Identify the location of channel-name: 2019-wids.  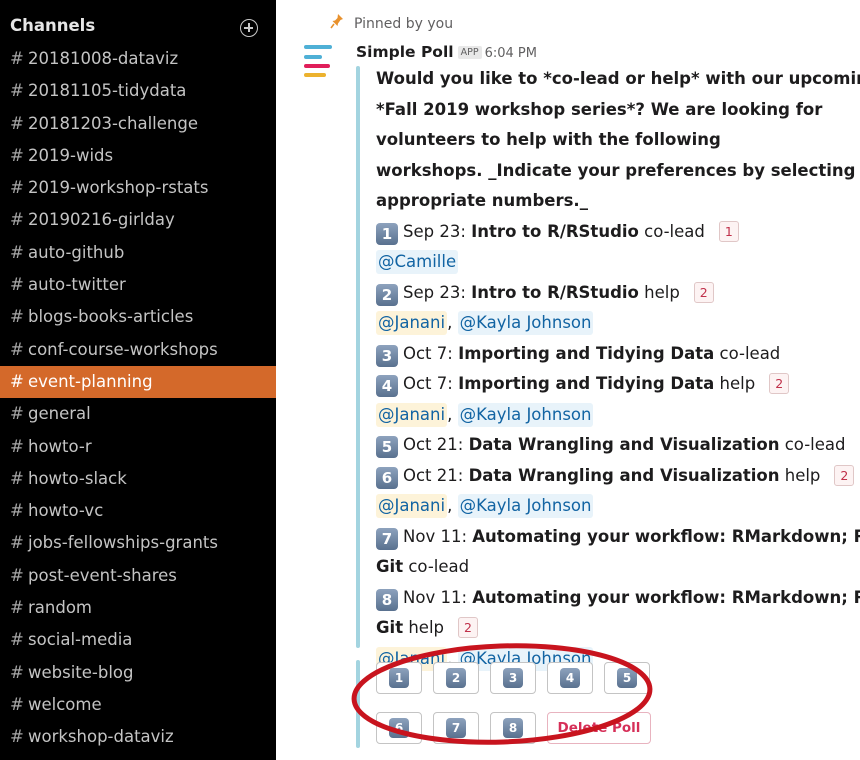
(71, 155).